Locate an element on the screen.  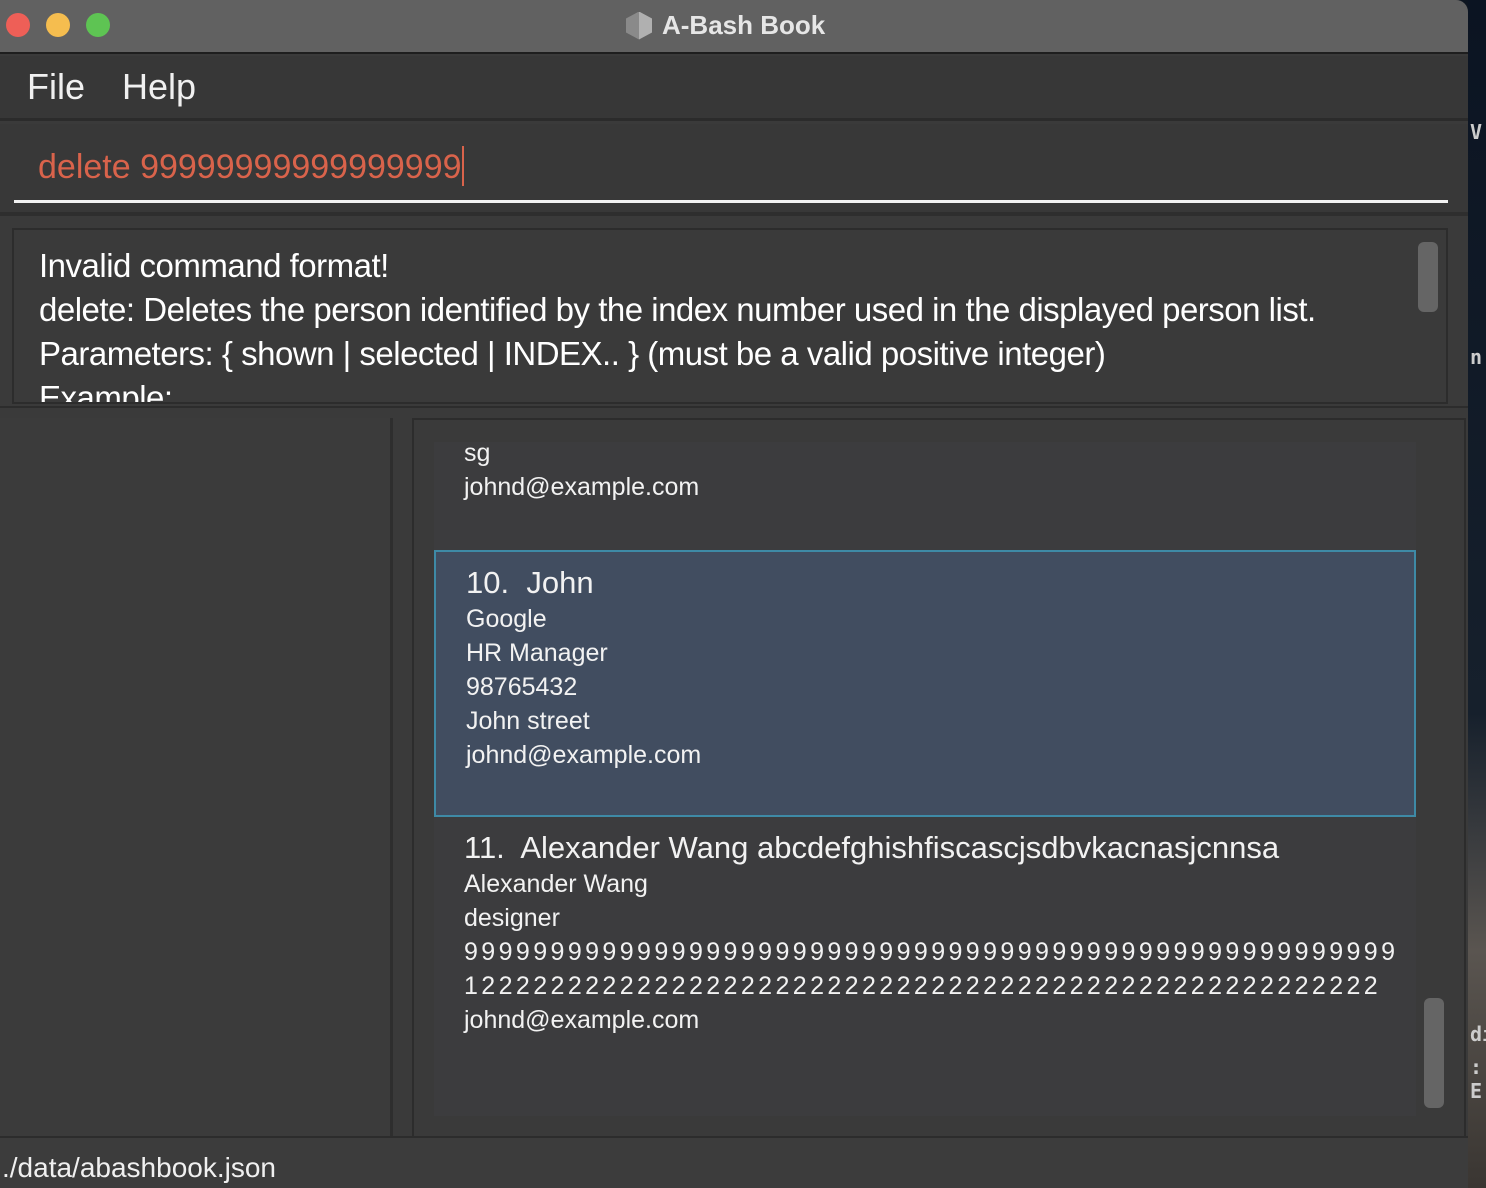
minimize-button is located at coordinates (58, 25).